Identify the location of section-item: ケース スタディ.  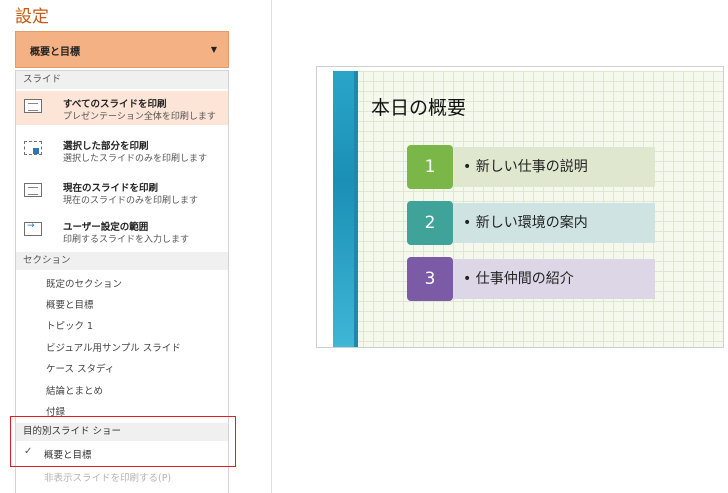
(80, 368).